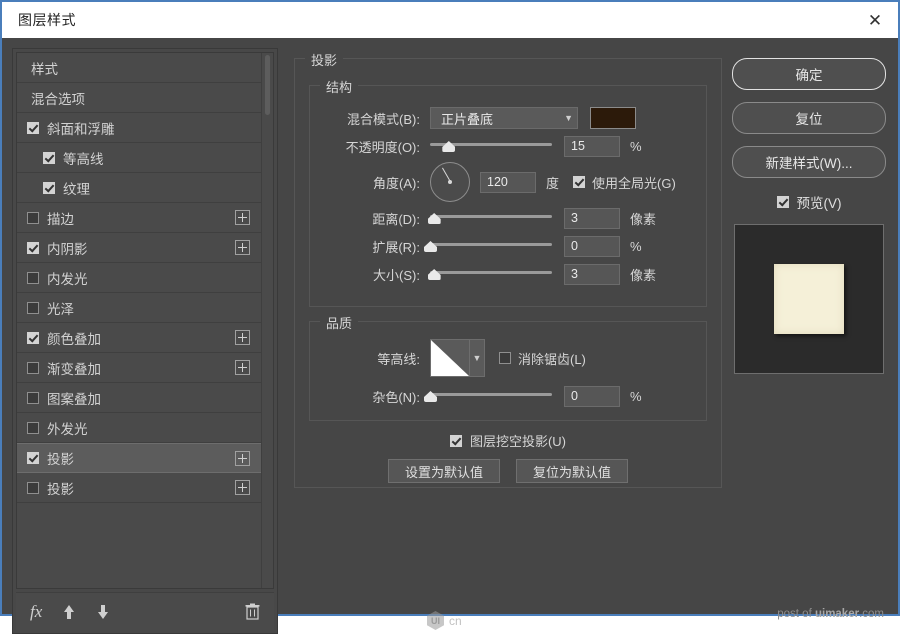  I want to click on sidebar-item-inner-glow: 内发光, so click(139, 278).